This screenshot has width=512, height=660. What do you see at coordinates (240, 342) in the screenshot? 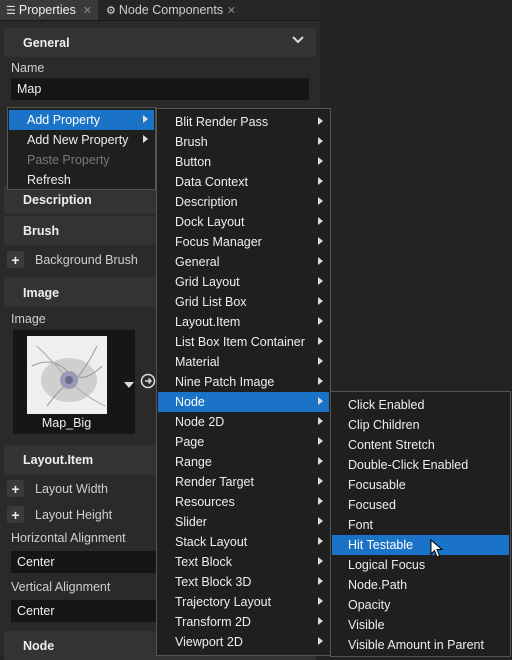
I see `menu-item-label: List Box Item Container` at bounding box center [240, 342].